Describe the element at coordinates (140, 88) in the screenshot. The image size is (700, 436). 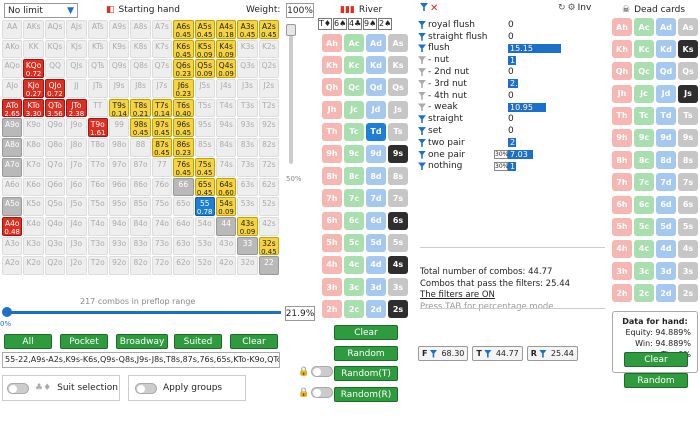
I see `hand-cell-J8s: J8s` at that location.